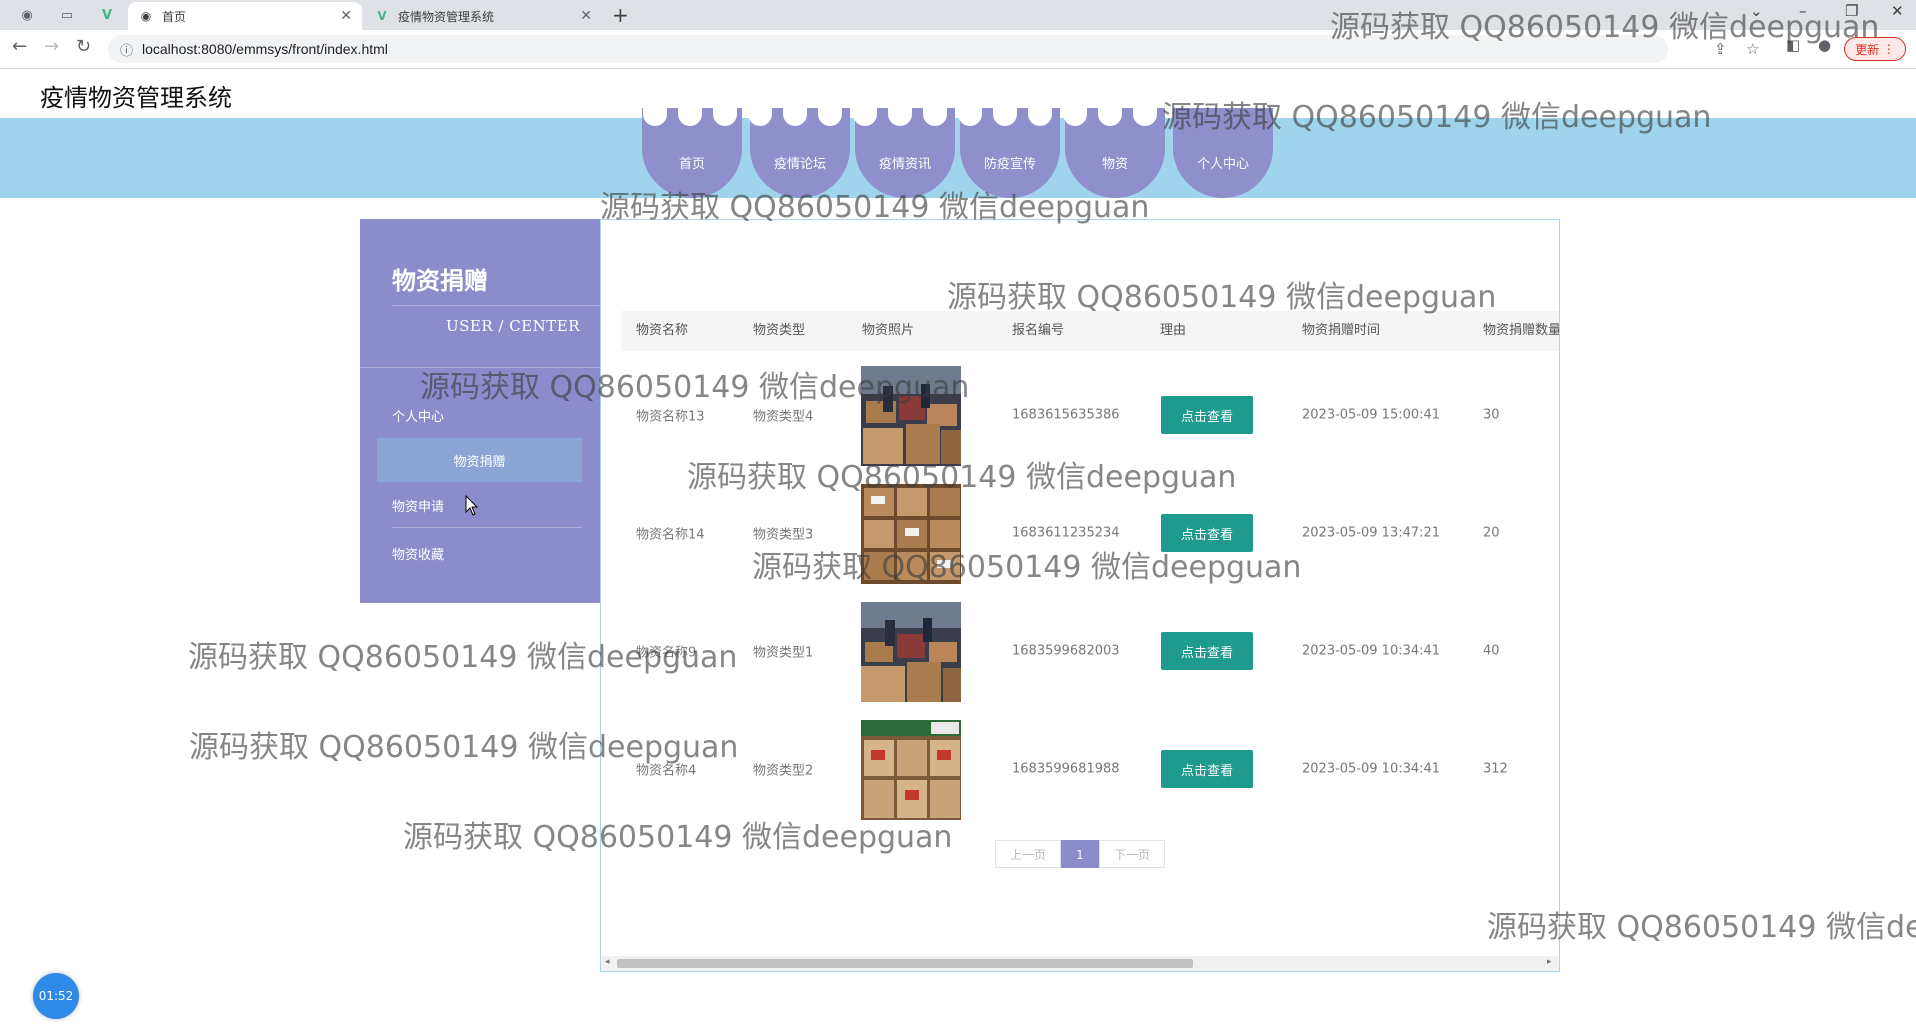 The height and width of the screenshot is (1034, 1916). Describe the element at coordinates (136, 98) in the screenshot. I see `site-title: 疫情物资管理系统` at that location.